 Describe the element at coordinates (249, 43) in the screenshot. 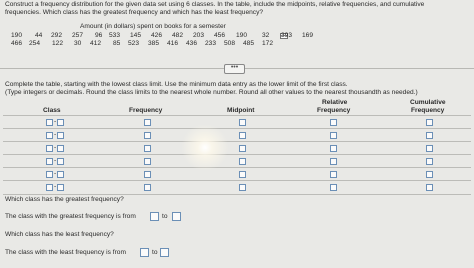

I see `data-value: 485` at that location.